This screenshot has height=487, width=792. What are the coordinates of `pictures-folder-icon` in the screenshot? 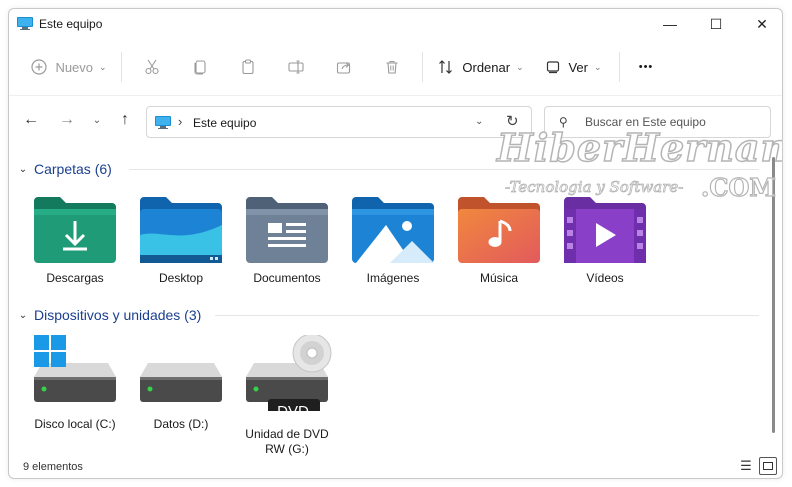 It's located at (393, 230).